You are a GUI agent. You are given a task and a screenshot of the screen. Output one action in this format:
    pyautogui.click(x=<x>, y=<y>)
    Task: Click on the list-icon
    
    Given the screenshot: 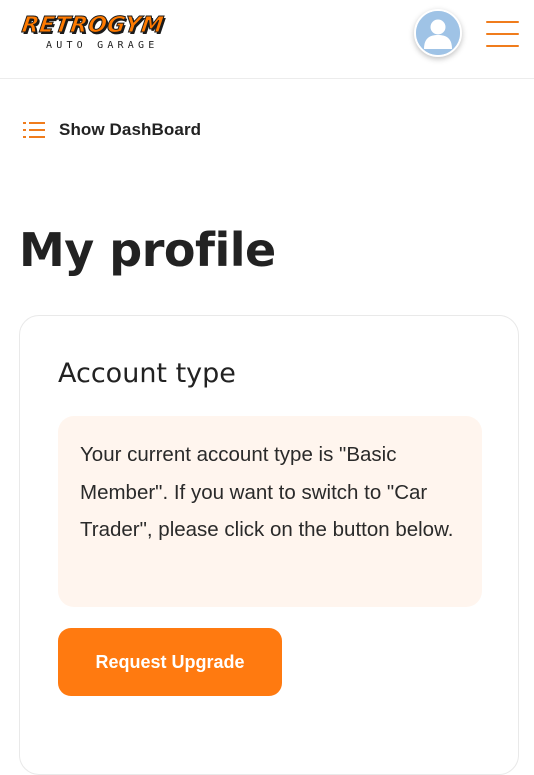 What is the action you would take?
    pyautogui.click(x=34, y=130)
    